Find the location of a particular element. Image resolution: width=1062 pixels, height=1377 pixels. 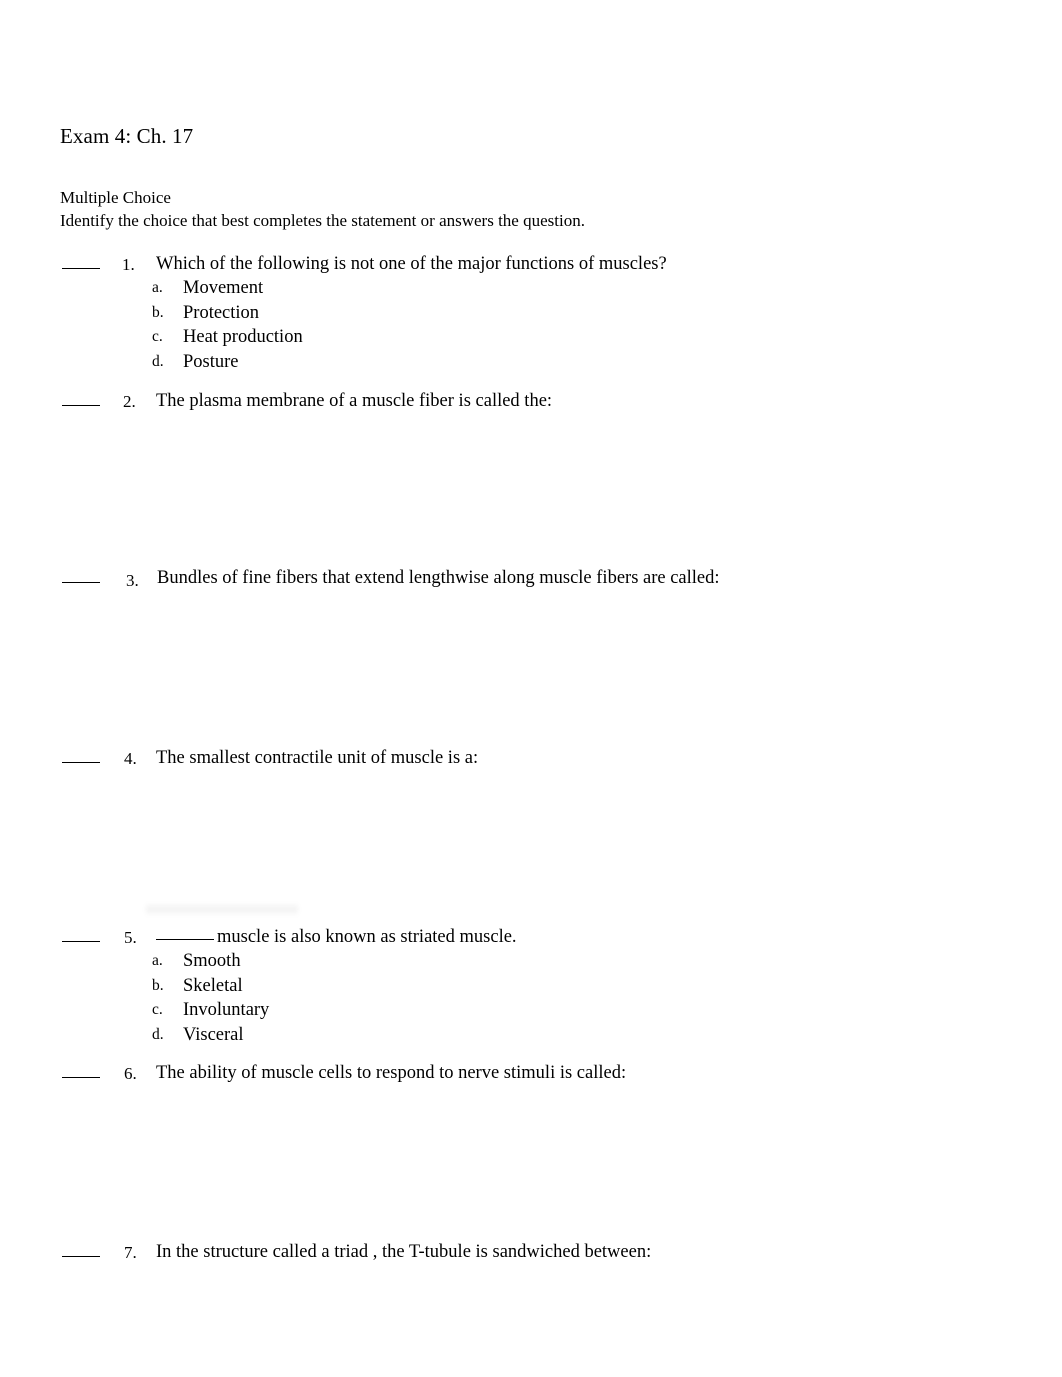

inline-fill-blank is located at coordinates (185, 939).